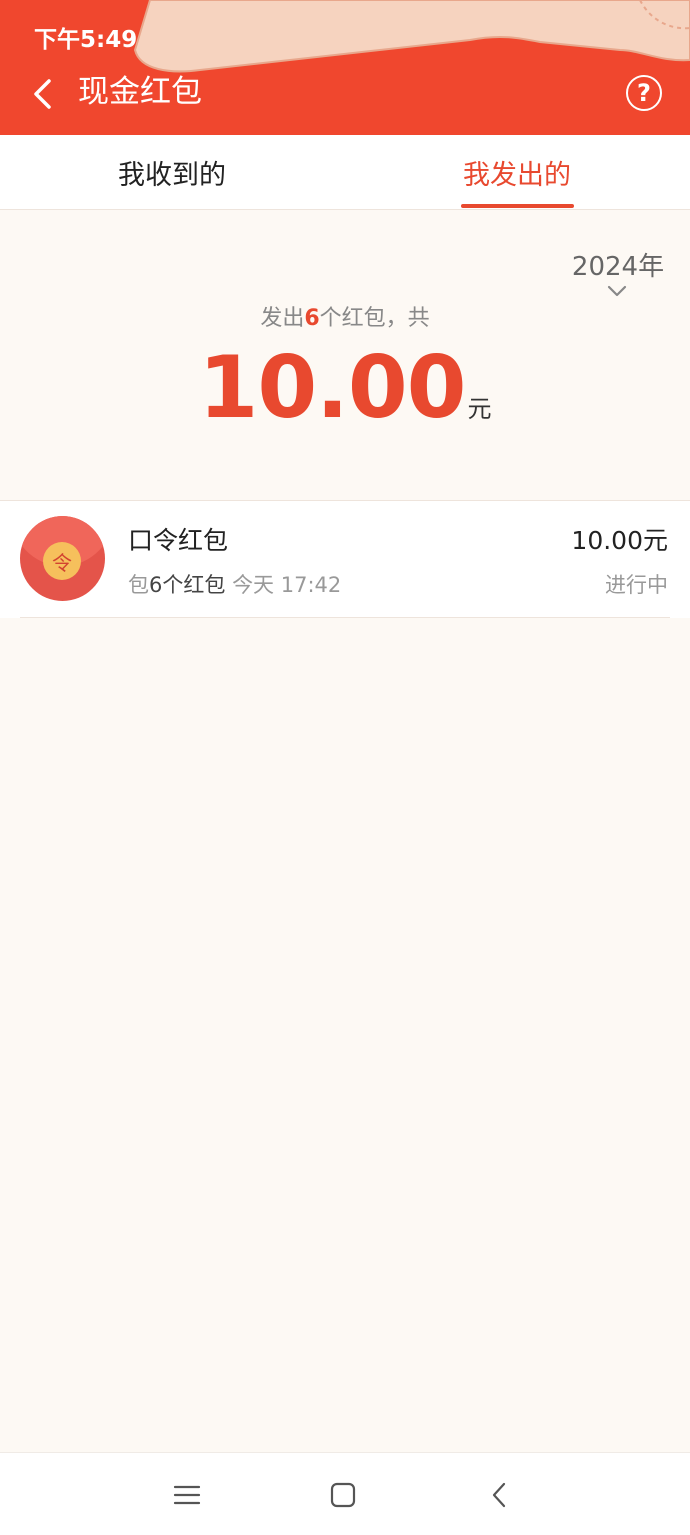  What do you see at coordinates (636, 585) in the screenshot?
I see `item-status: 进行中` at bounding box center [636, 585].